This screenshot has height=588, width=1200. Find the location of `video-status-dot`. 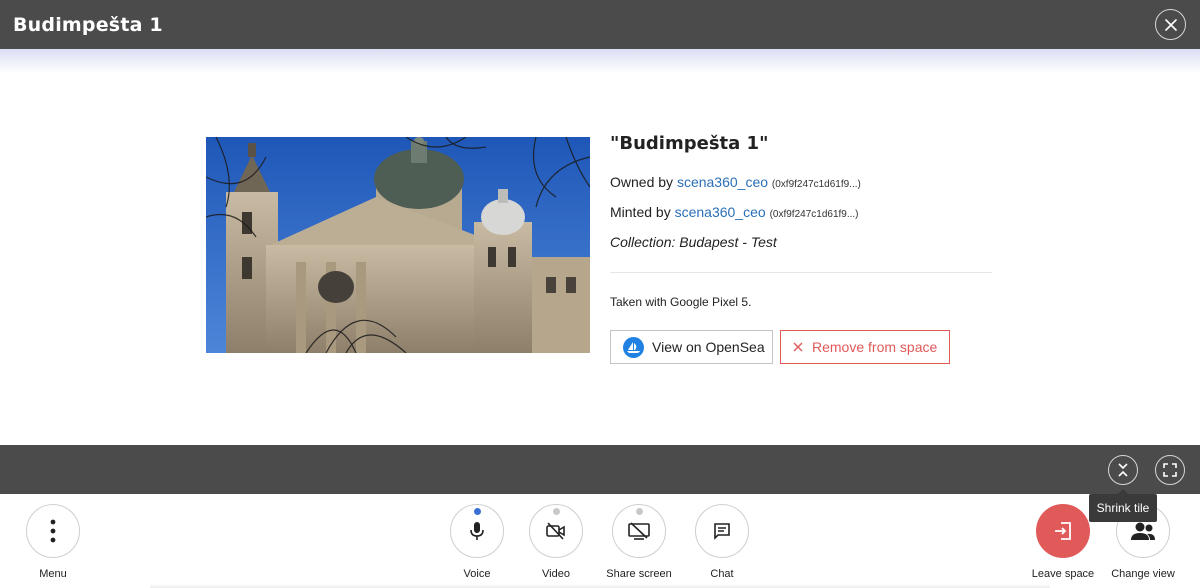

video-status-dot is located at coordinates (556, 511).